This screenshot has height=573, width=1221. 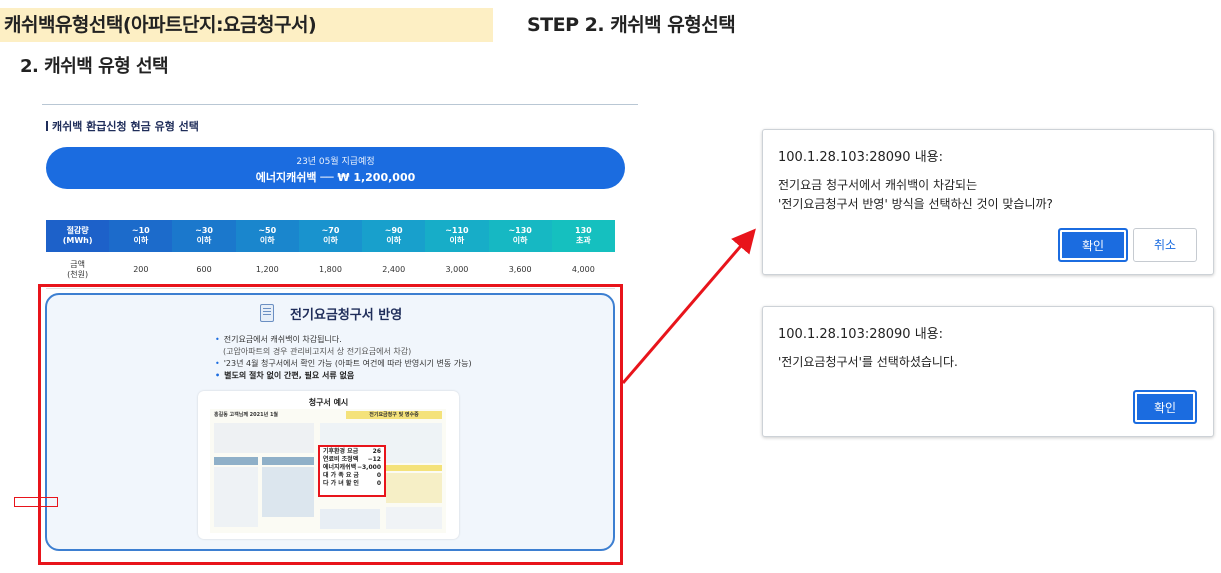 What do you see at coordinates (688, 306) in the screenshot?
I see `arrow-line` at bounding box center [688, 306].